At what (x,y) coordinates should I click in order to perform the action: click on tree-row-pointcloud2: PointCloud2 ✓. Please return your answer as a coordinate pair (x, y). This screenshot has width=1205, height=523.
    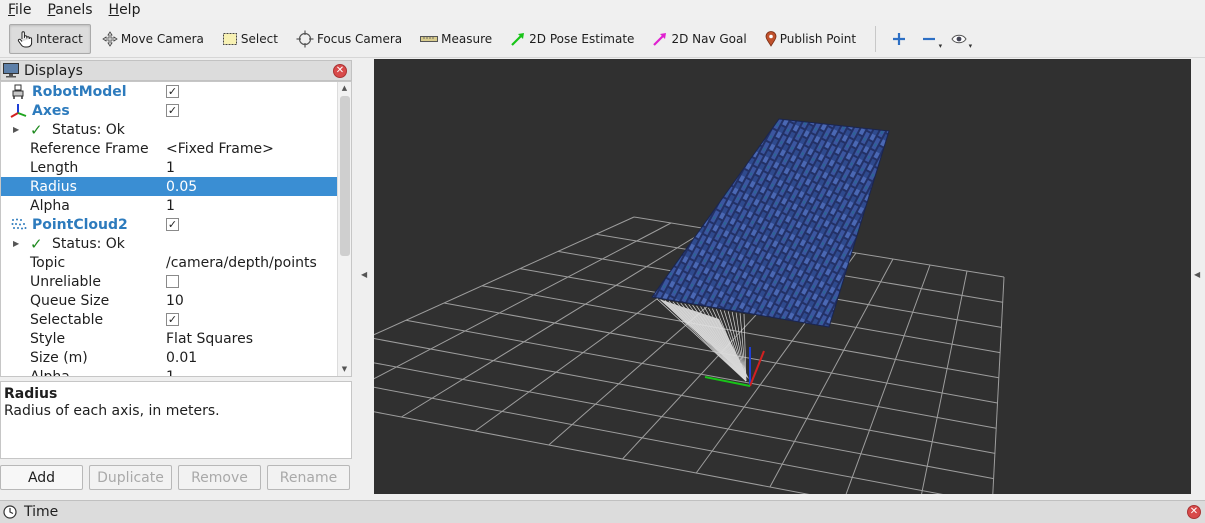
    Looking at the image, I should click on (169, 224).